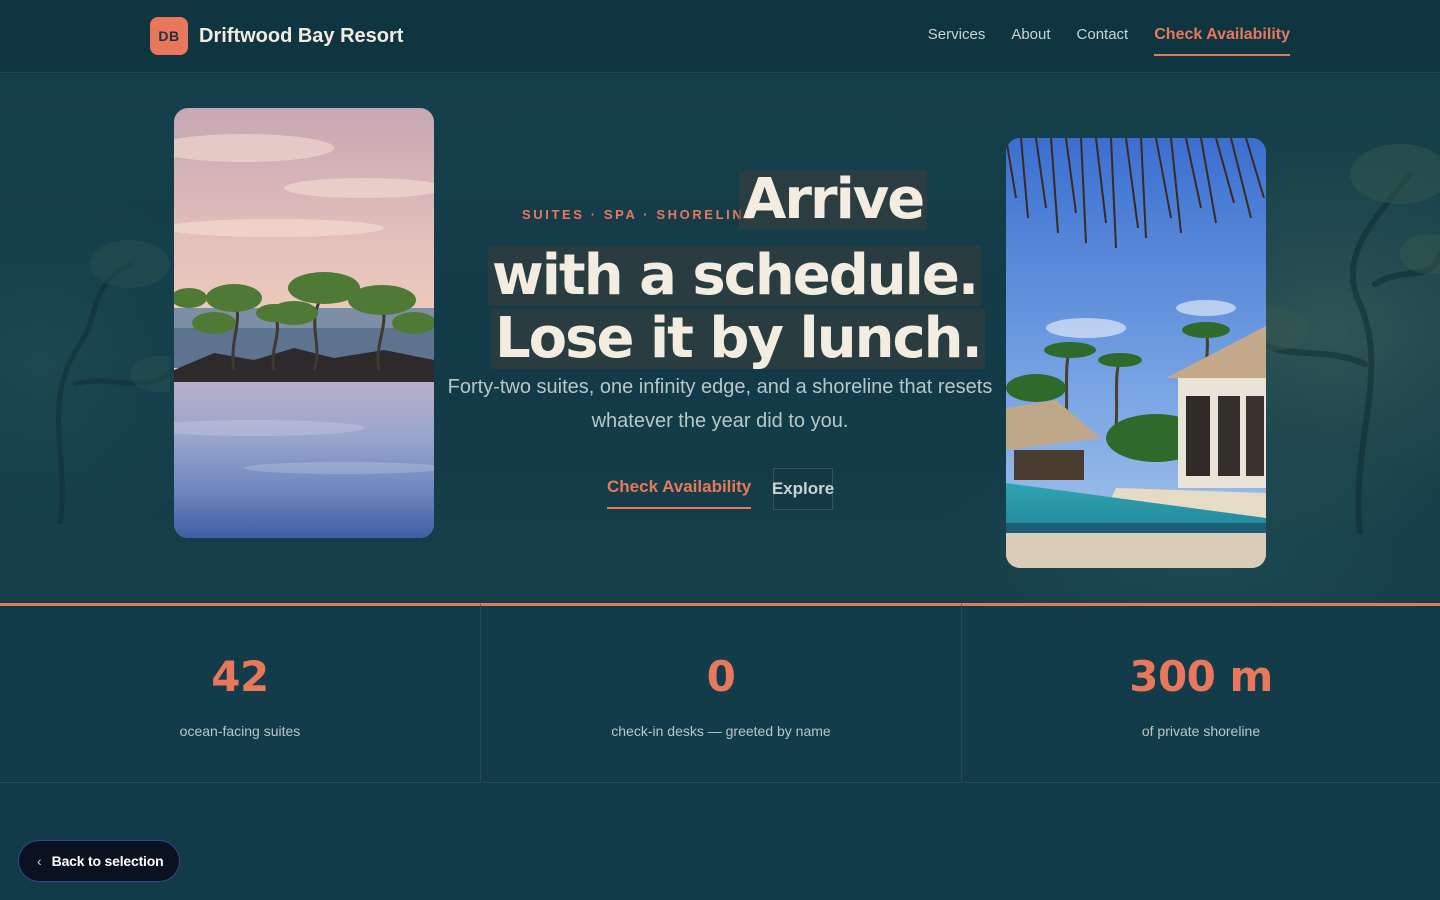 Image resolution: width=1440 pixels, height=900 pixels. Describe the element at coordinates (639, 214) in the screenshot. I see `hero-eyebrow: SUITES · SPA · SHORELINE` at that location.